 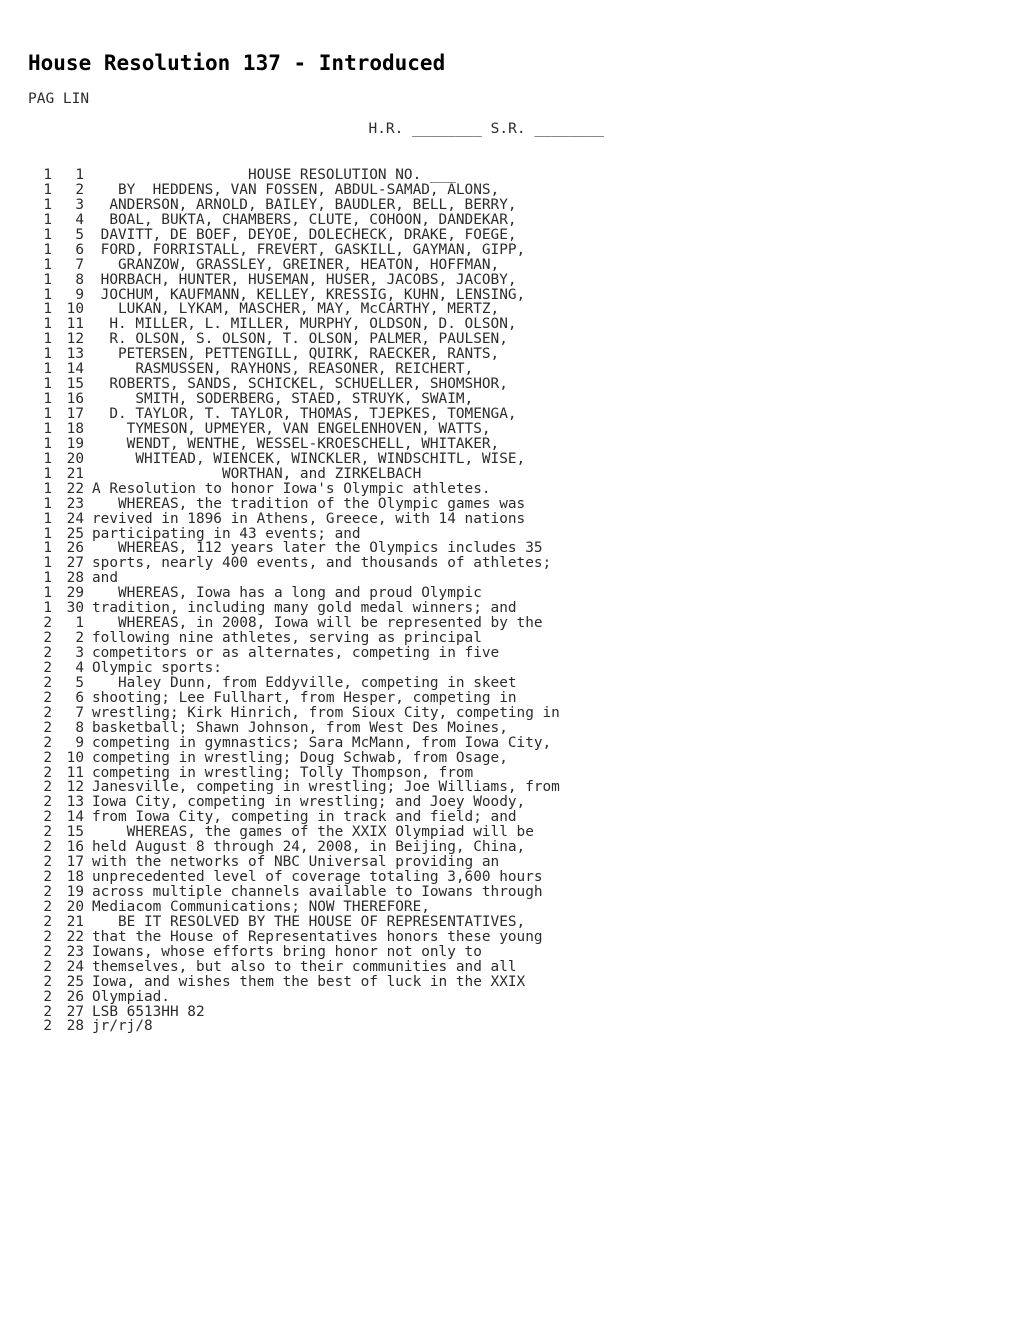 I want to click on bill-line-number: 7, so click(x=79, y=264).